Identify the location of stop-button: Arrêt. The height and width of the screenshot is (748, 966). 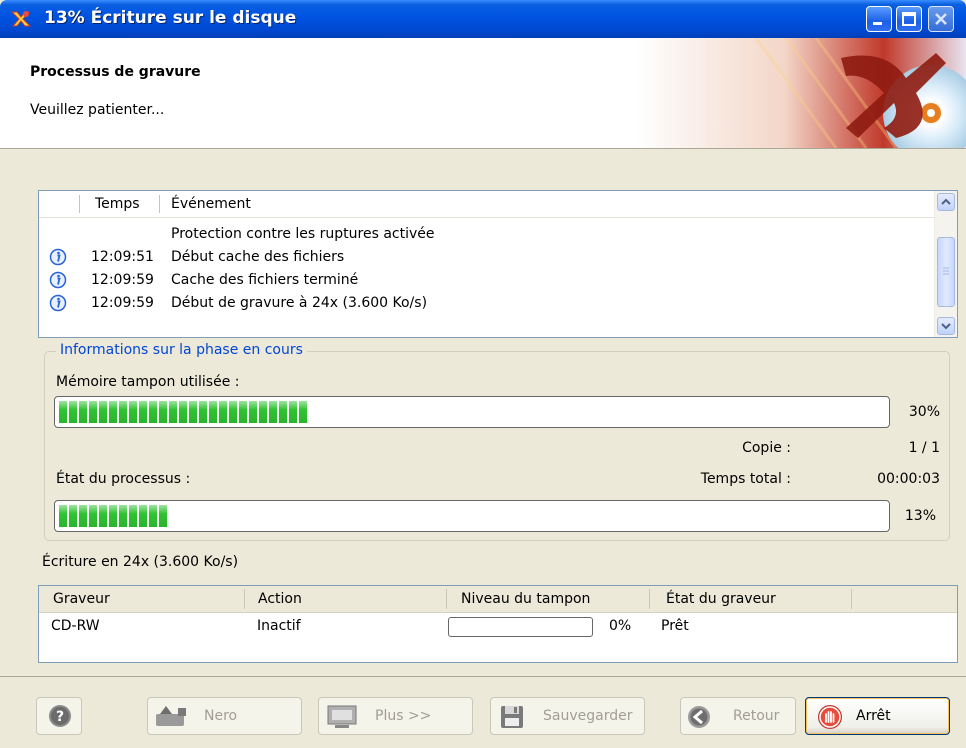
(877, 716).